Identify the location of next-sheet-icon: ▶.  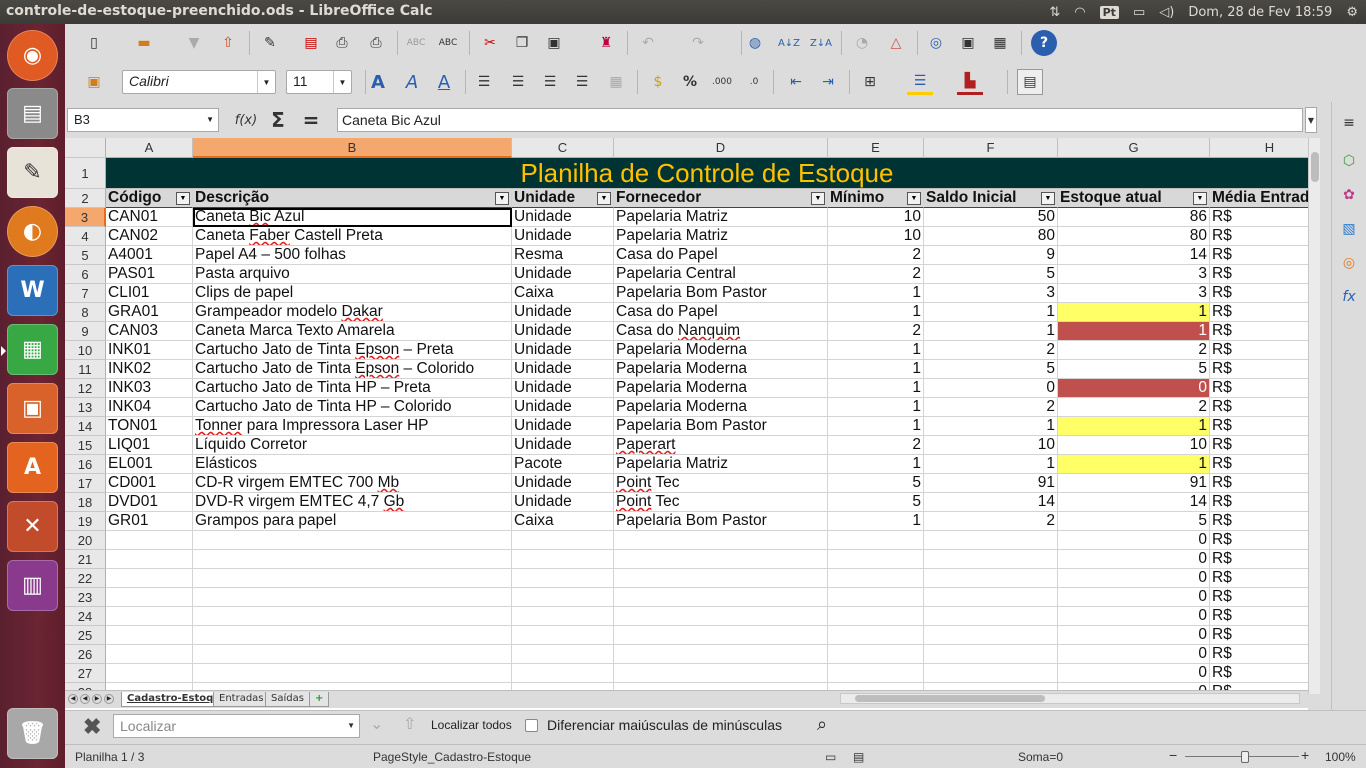
(97, 699).